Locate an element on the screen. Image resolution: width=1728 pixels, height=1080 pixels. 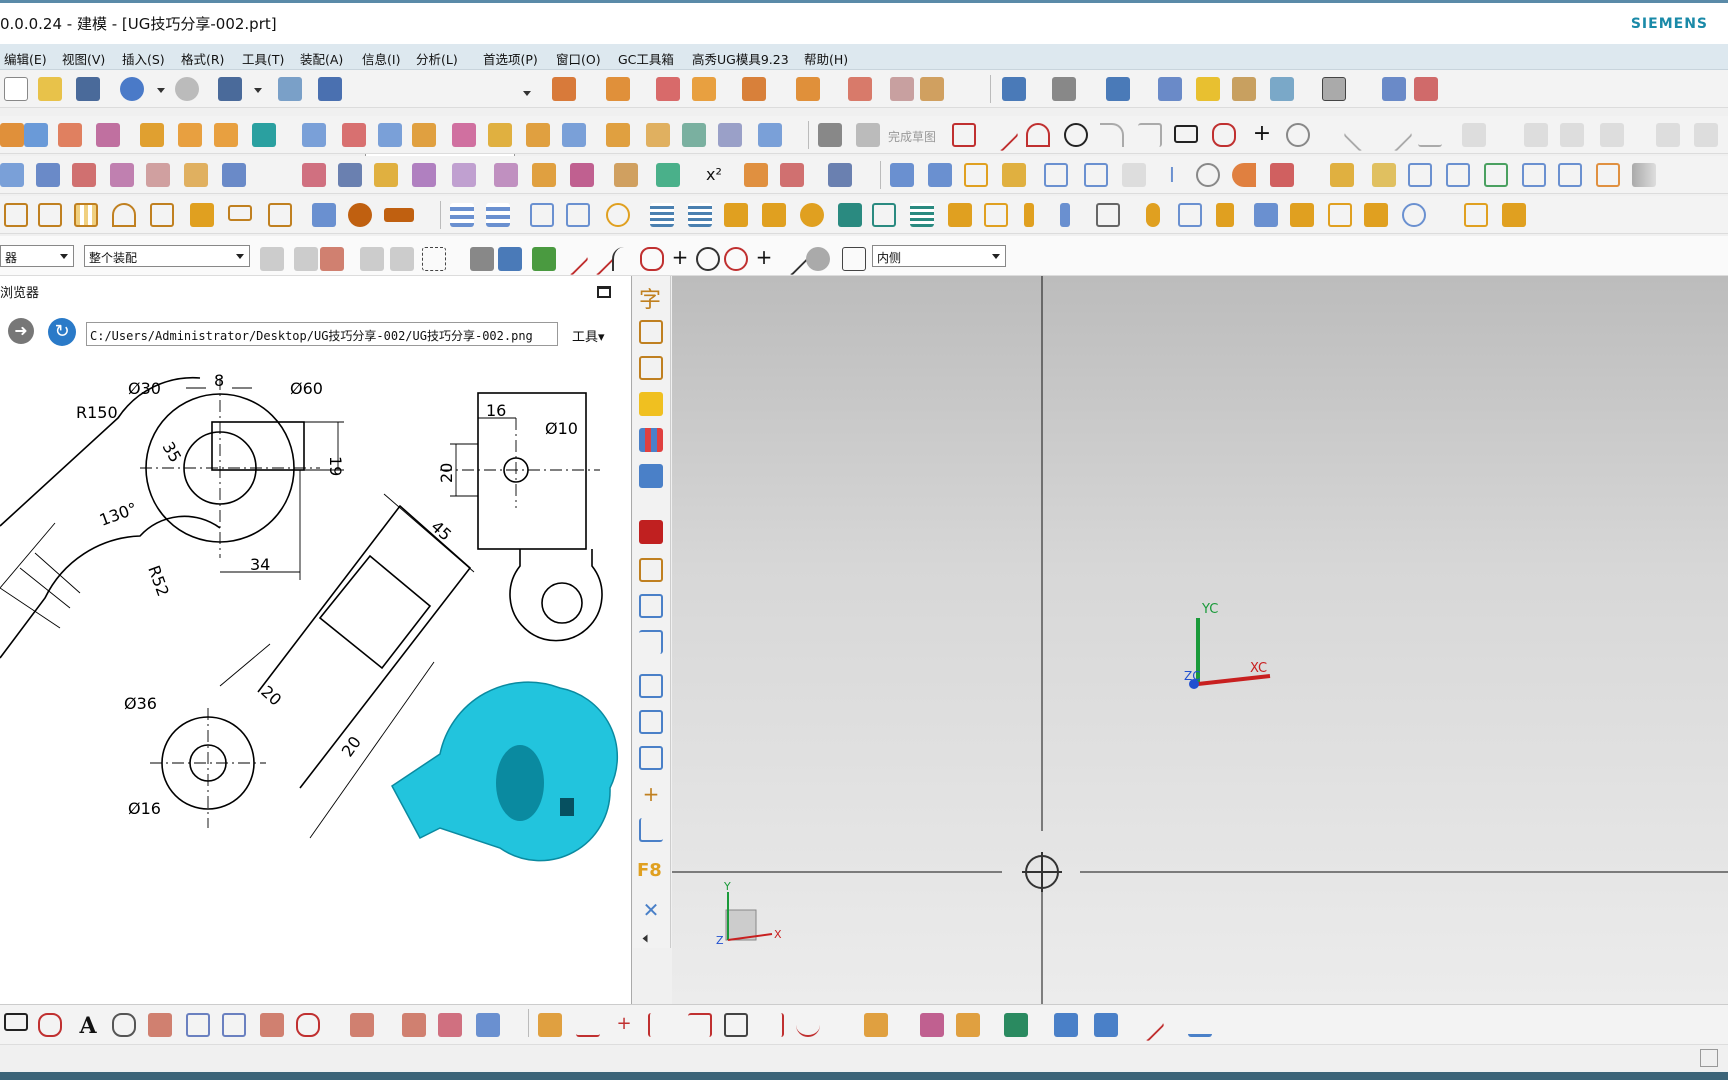
sweep-icon is located at coordinates (70, 135).